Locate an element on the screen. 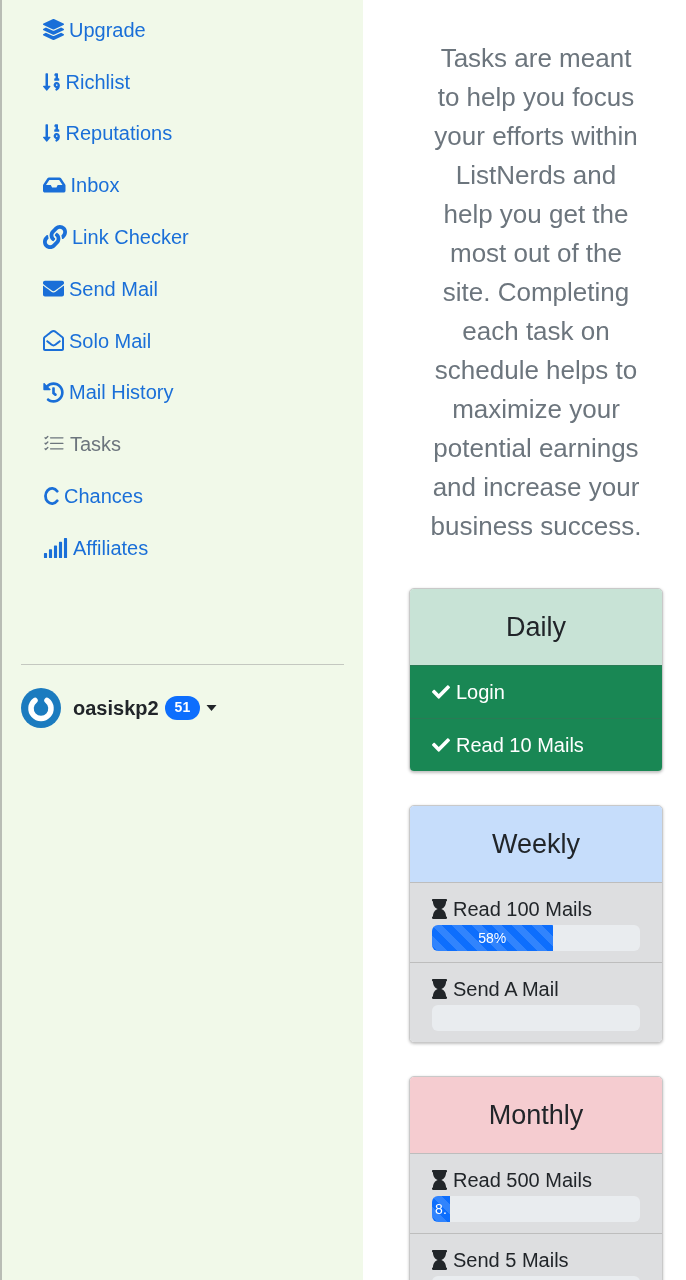 This screenshot has width=686, height=1280. task-label: Send A Mail is located at coordinates (506, 989).